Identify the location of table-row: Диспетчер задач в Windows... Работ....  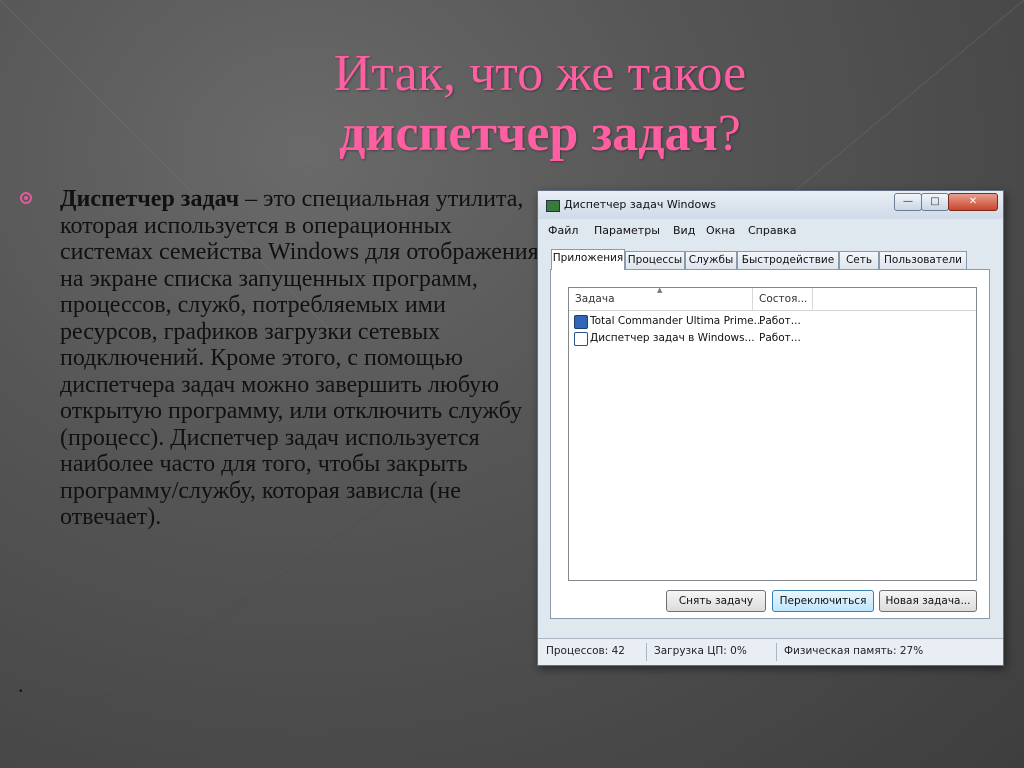
(772, 338).